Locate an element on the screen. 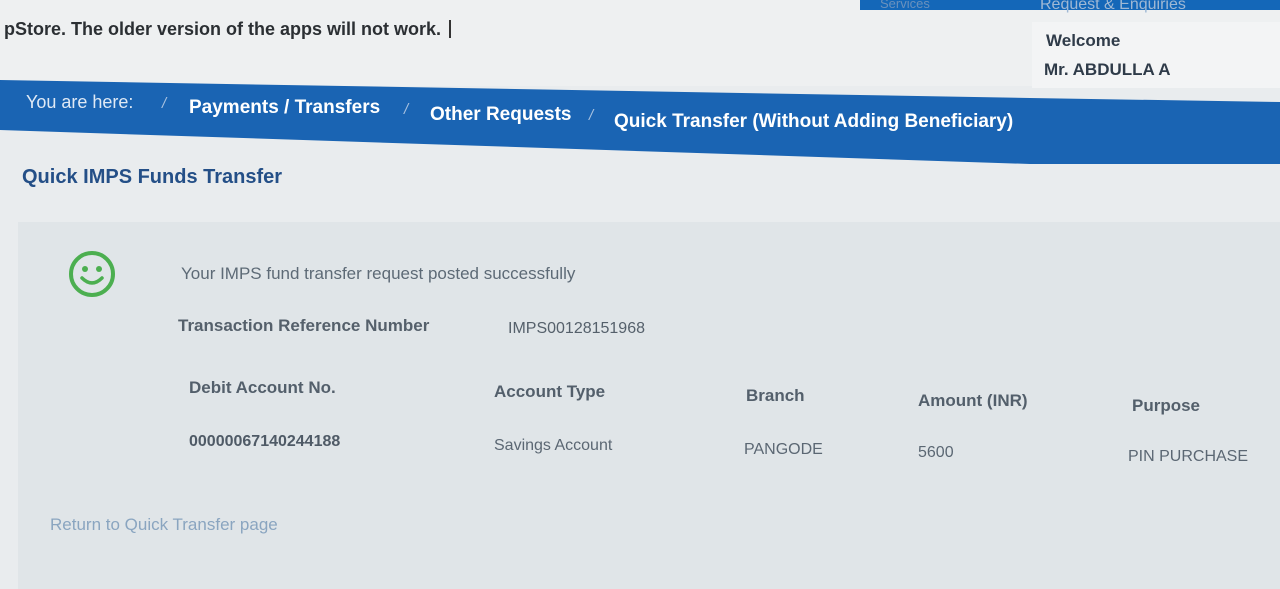  table-header-amount: Amount (INR) is located at coordinates (973, 400).